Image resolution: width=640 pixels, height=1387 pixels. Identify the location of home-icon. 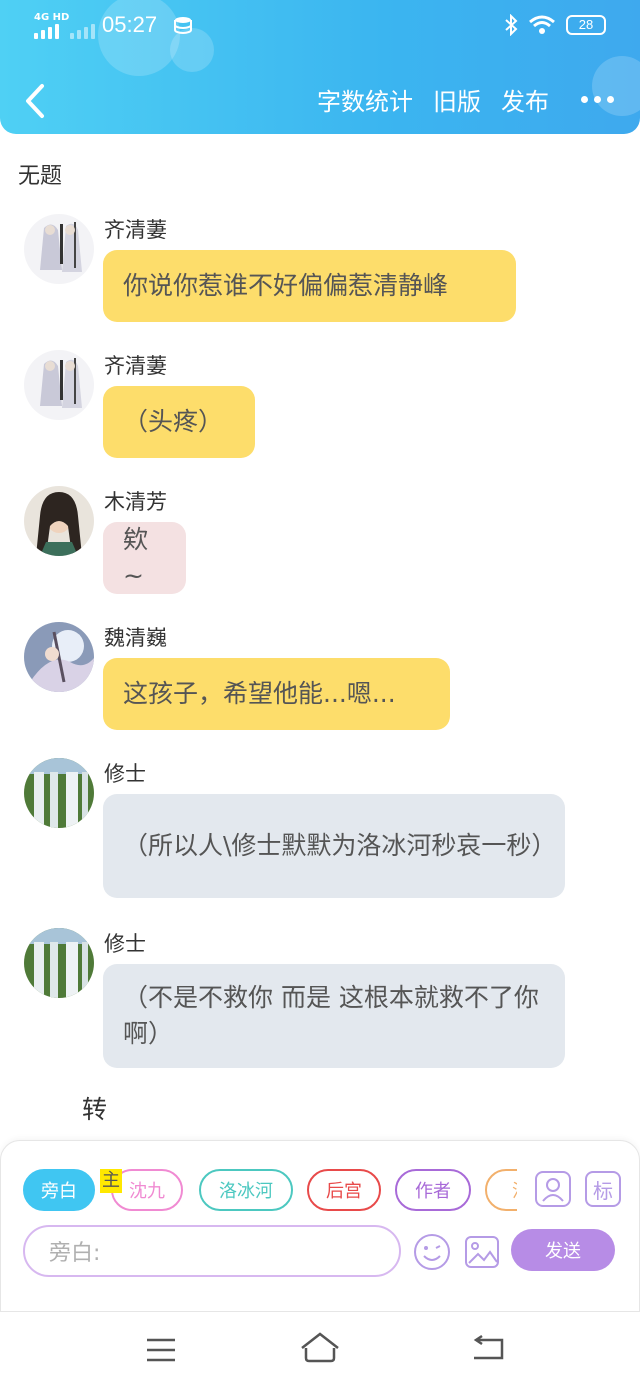
(320, 1348).